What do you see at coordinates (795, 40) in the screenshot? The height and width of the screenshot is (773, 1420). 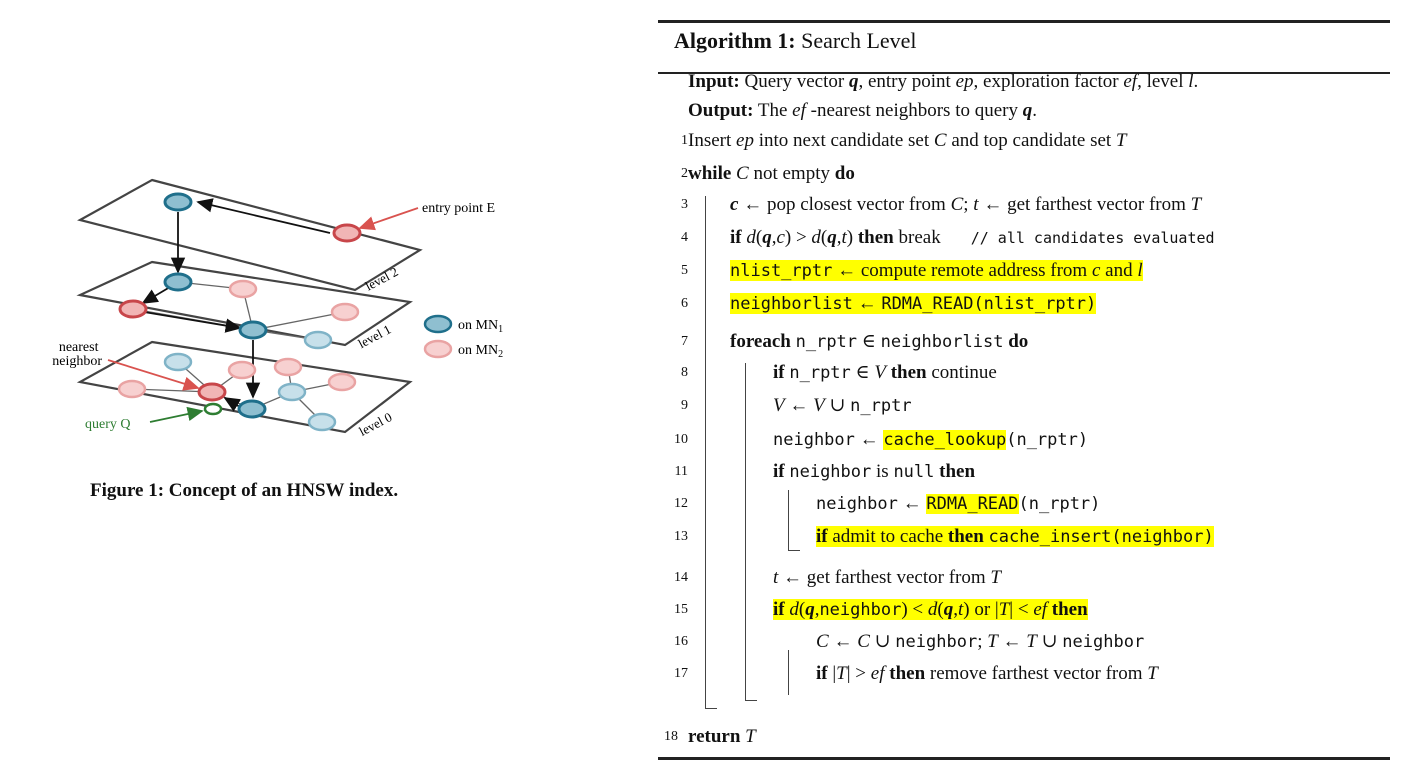 I see `algorithm-title: Algorithm 1: Search Level` at bounding box center [795, 40].